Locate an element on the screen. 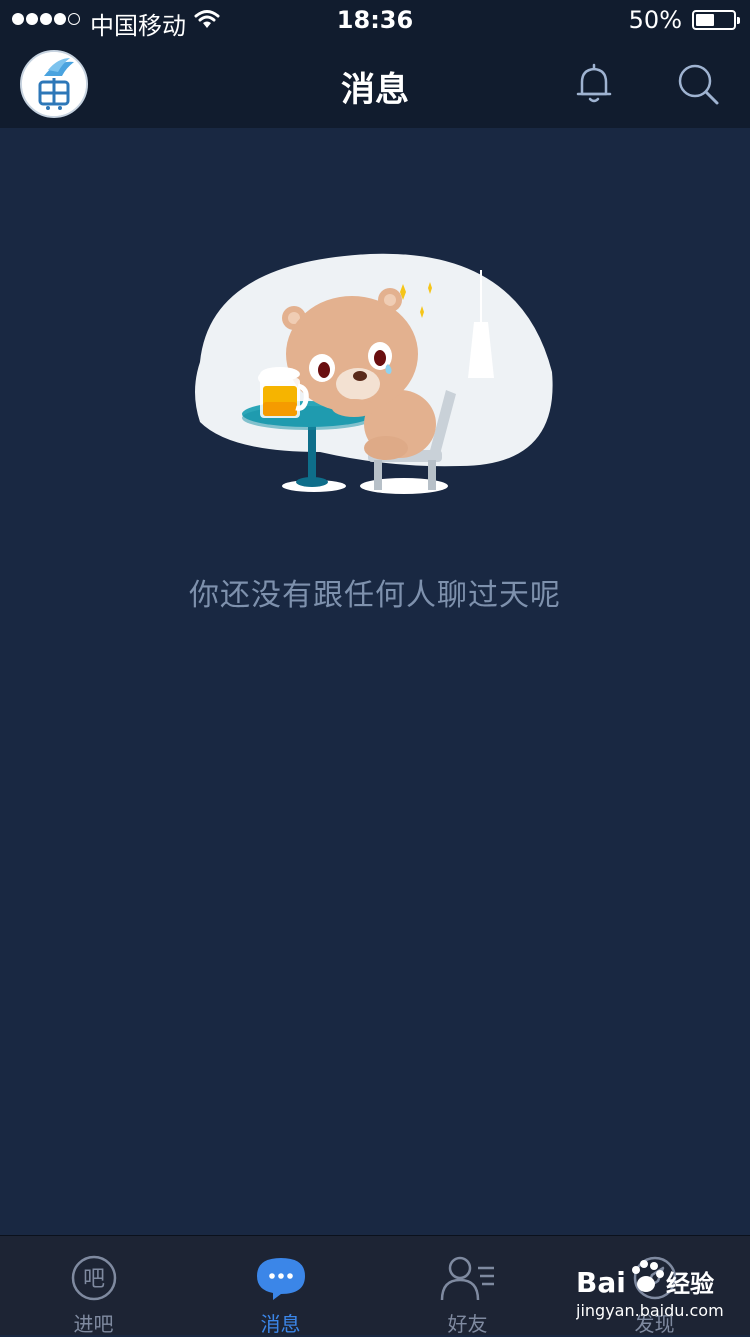  battery-icon is located at coordinates (716, 20).